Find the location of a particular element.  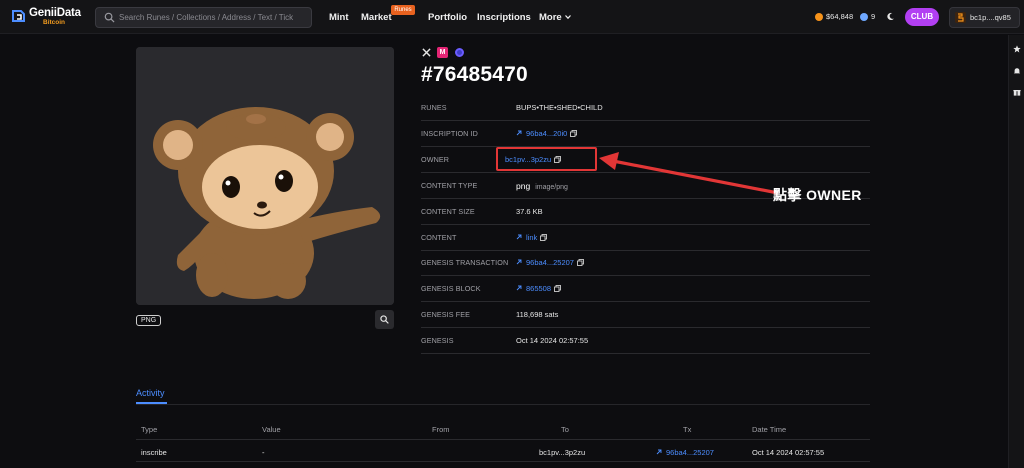

detail-row-genesis-fee: GENESIS FEE 118,698 sats is located at coordinates (645, 315).